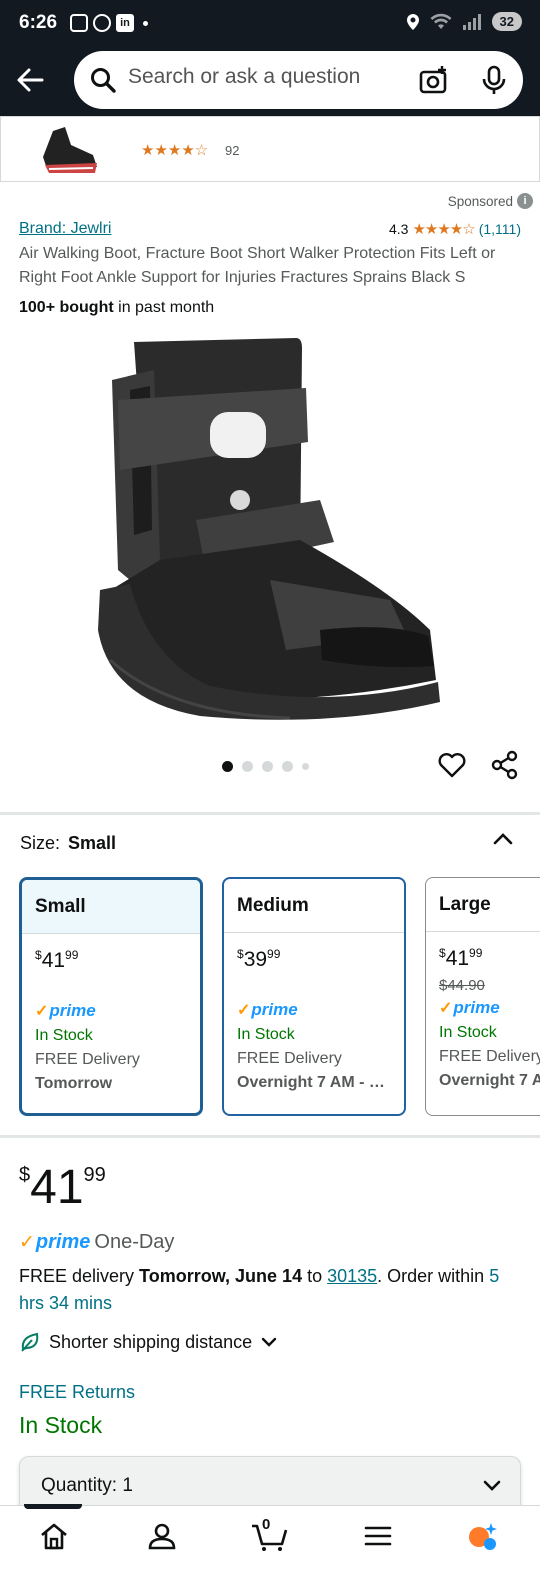  Describe the element at coordinates (162, 1536) in the screenshot. I see `account-icon` at that location.